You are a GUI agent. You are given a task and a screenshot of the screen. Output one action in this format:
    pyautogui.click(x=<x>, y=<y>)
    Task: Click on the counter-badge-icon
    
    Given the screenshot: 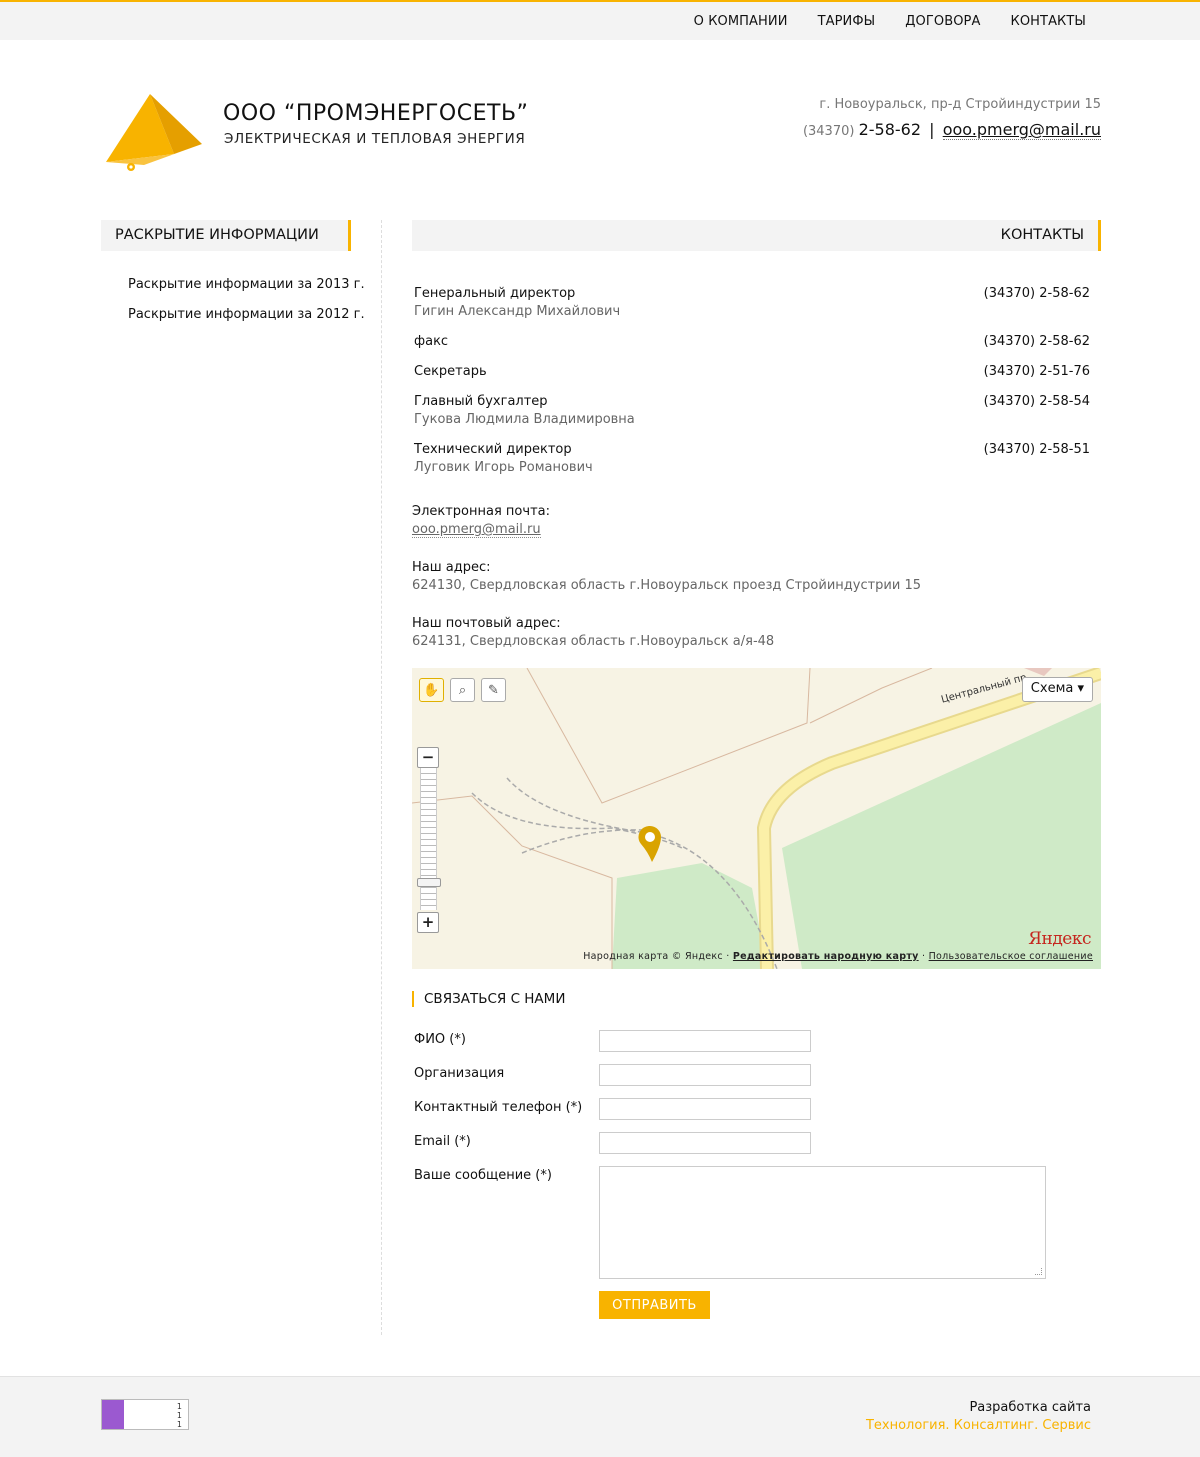 What is the action you would take?
    pyautogui.click(x=113, y=1414)
    